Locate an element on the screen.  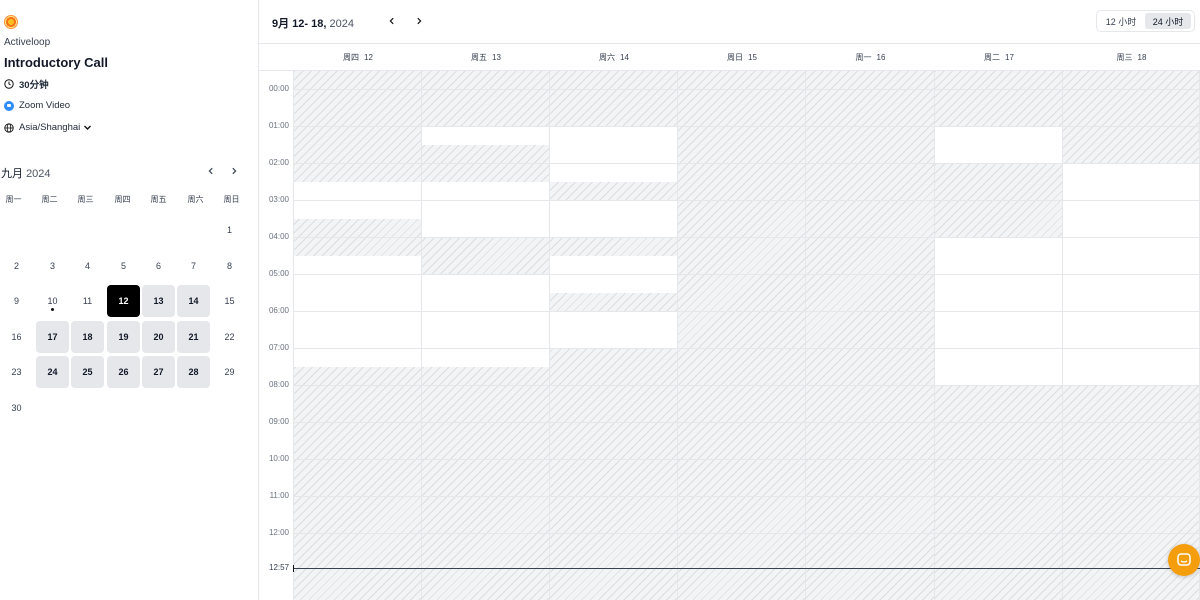
duration-row: 30分钟 is located at coordinates (26, 84).